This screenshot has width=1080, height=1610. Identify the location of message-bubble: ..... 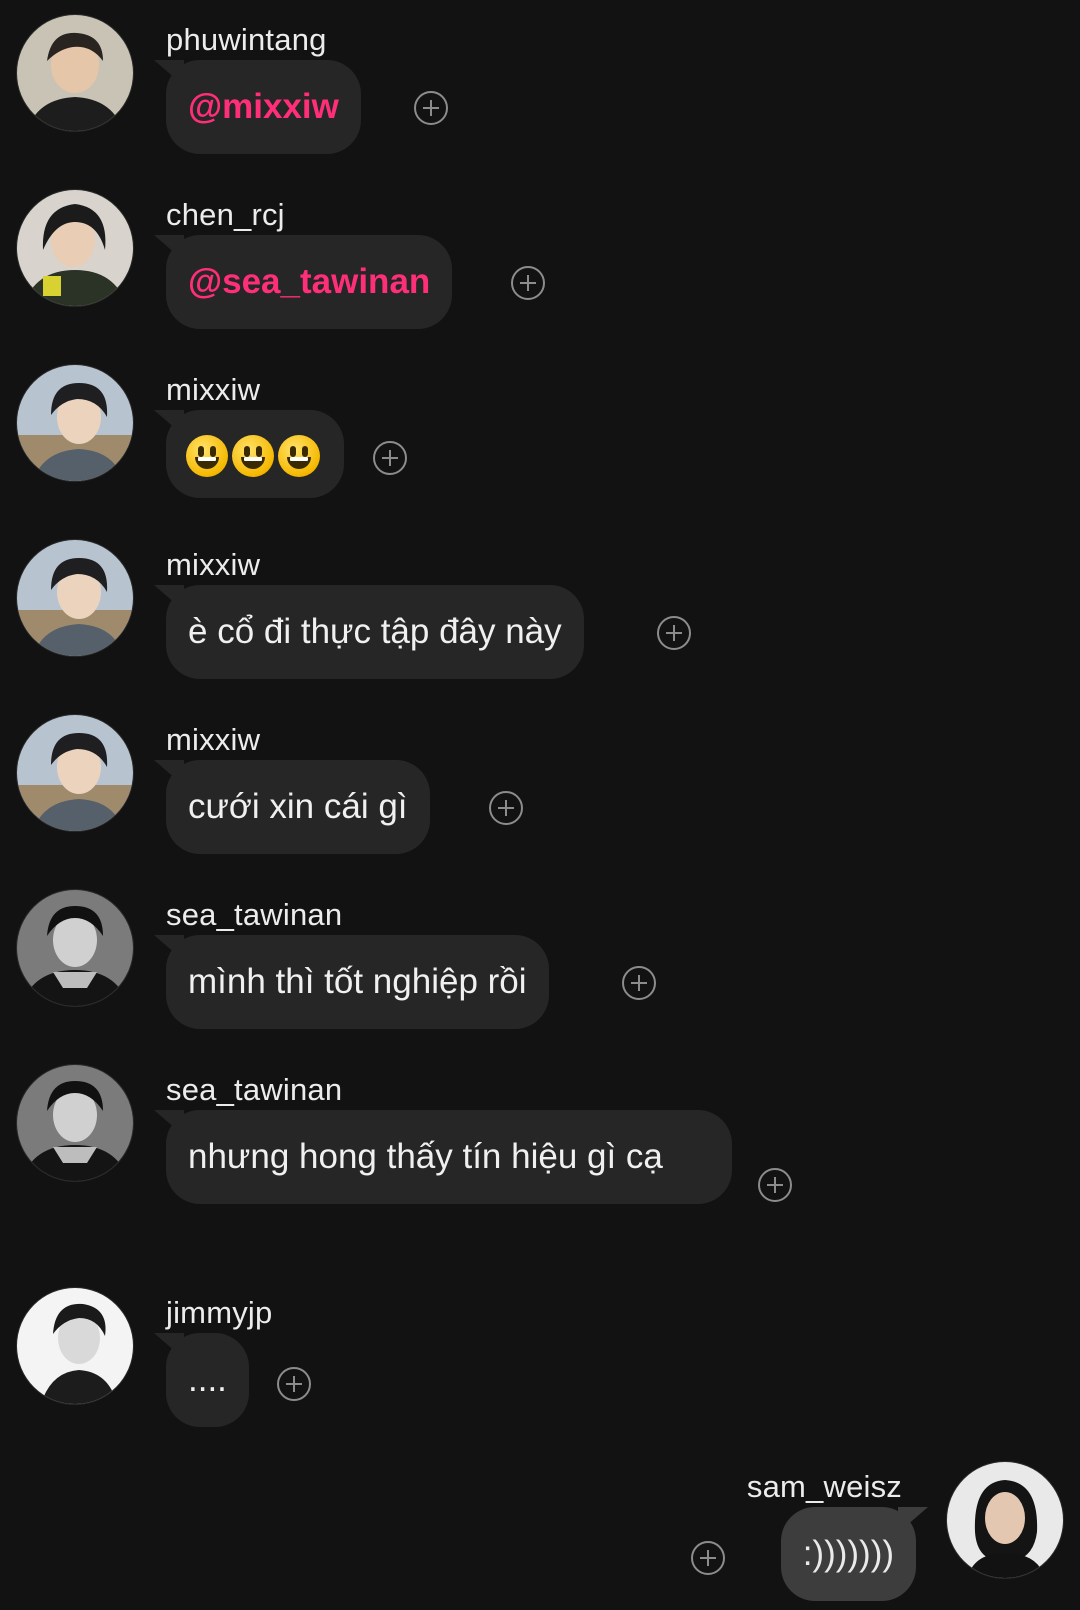
(207, 1380).